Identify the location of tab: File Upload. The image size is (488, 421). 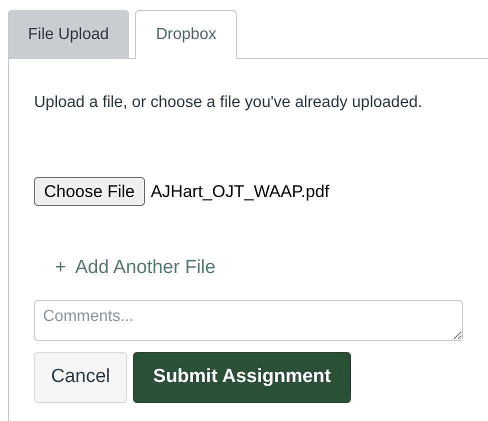
(68, 34).